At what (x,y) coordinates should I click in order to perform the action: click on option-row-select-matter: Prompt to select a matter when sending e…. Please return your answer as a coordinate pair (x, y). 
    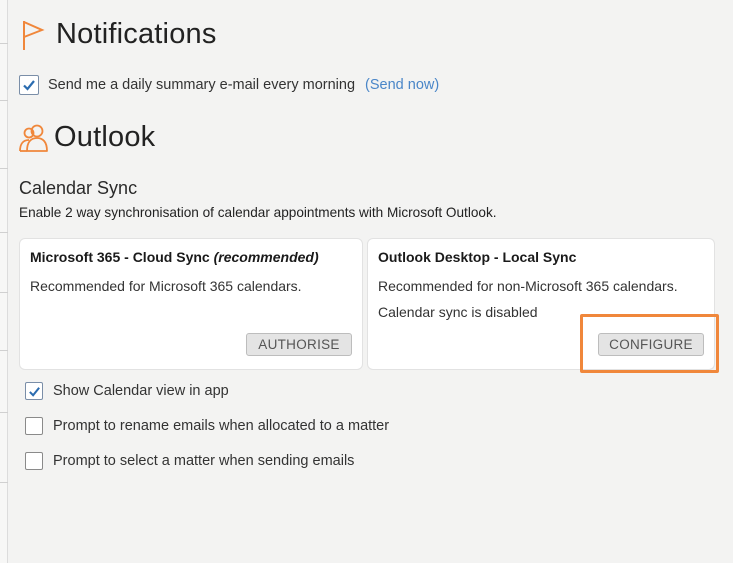
    Looking at the image, I should click on (189, 461).